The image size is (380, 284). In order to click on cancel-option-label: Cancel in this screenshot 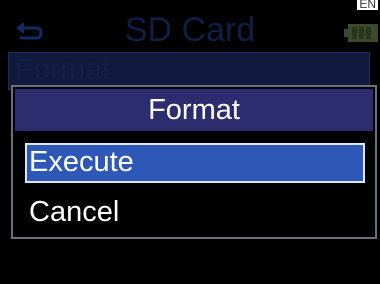, I will do `click(74, 212)`.